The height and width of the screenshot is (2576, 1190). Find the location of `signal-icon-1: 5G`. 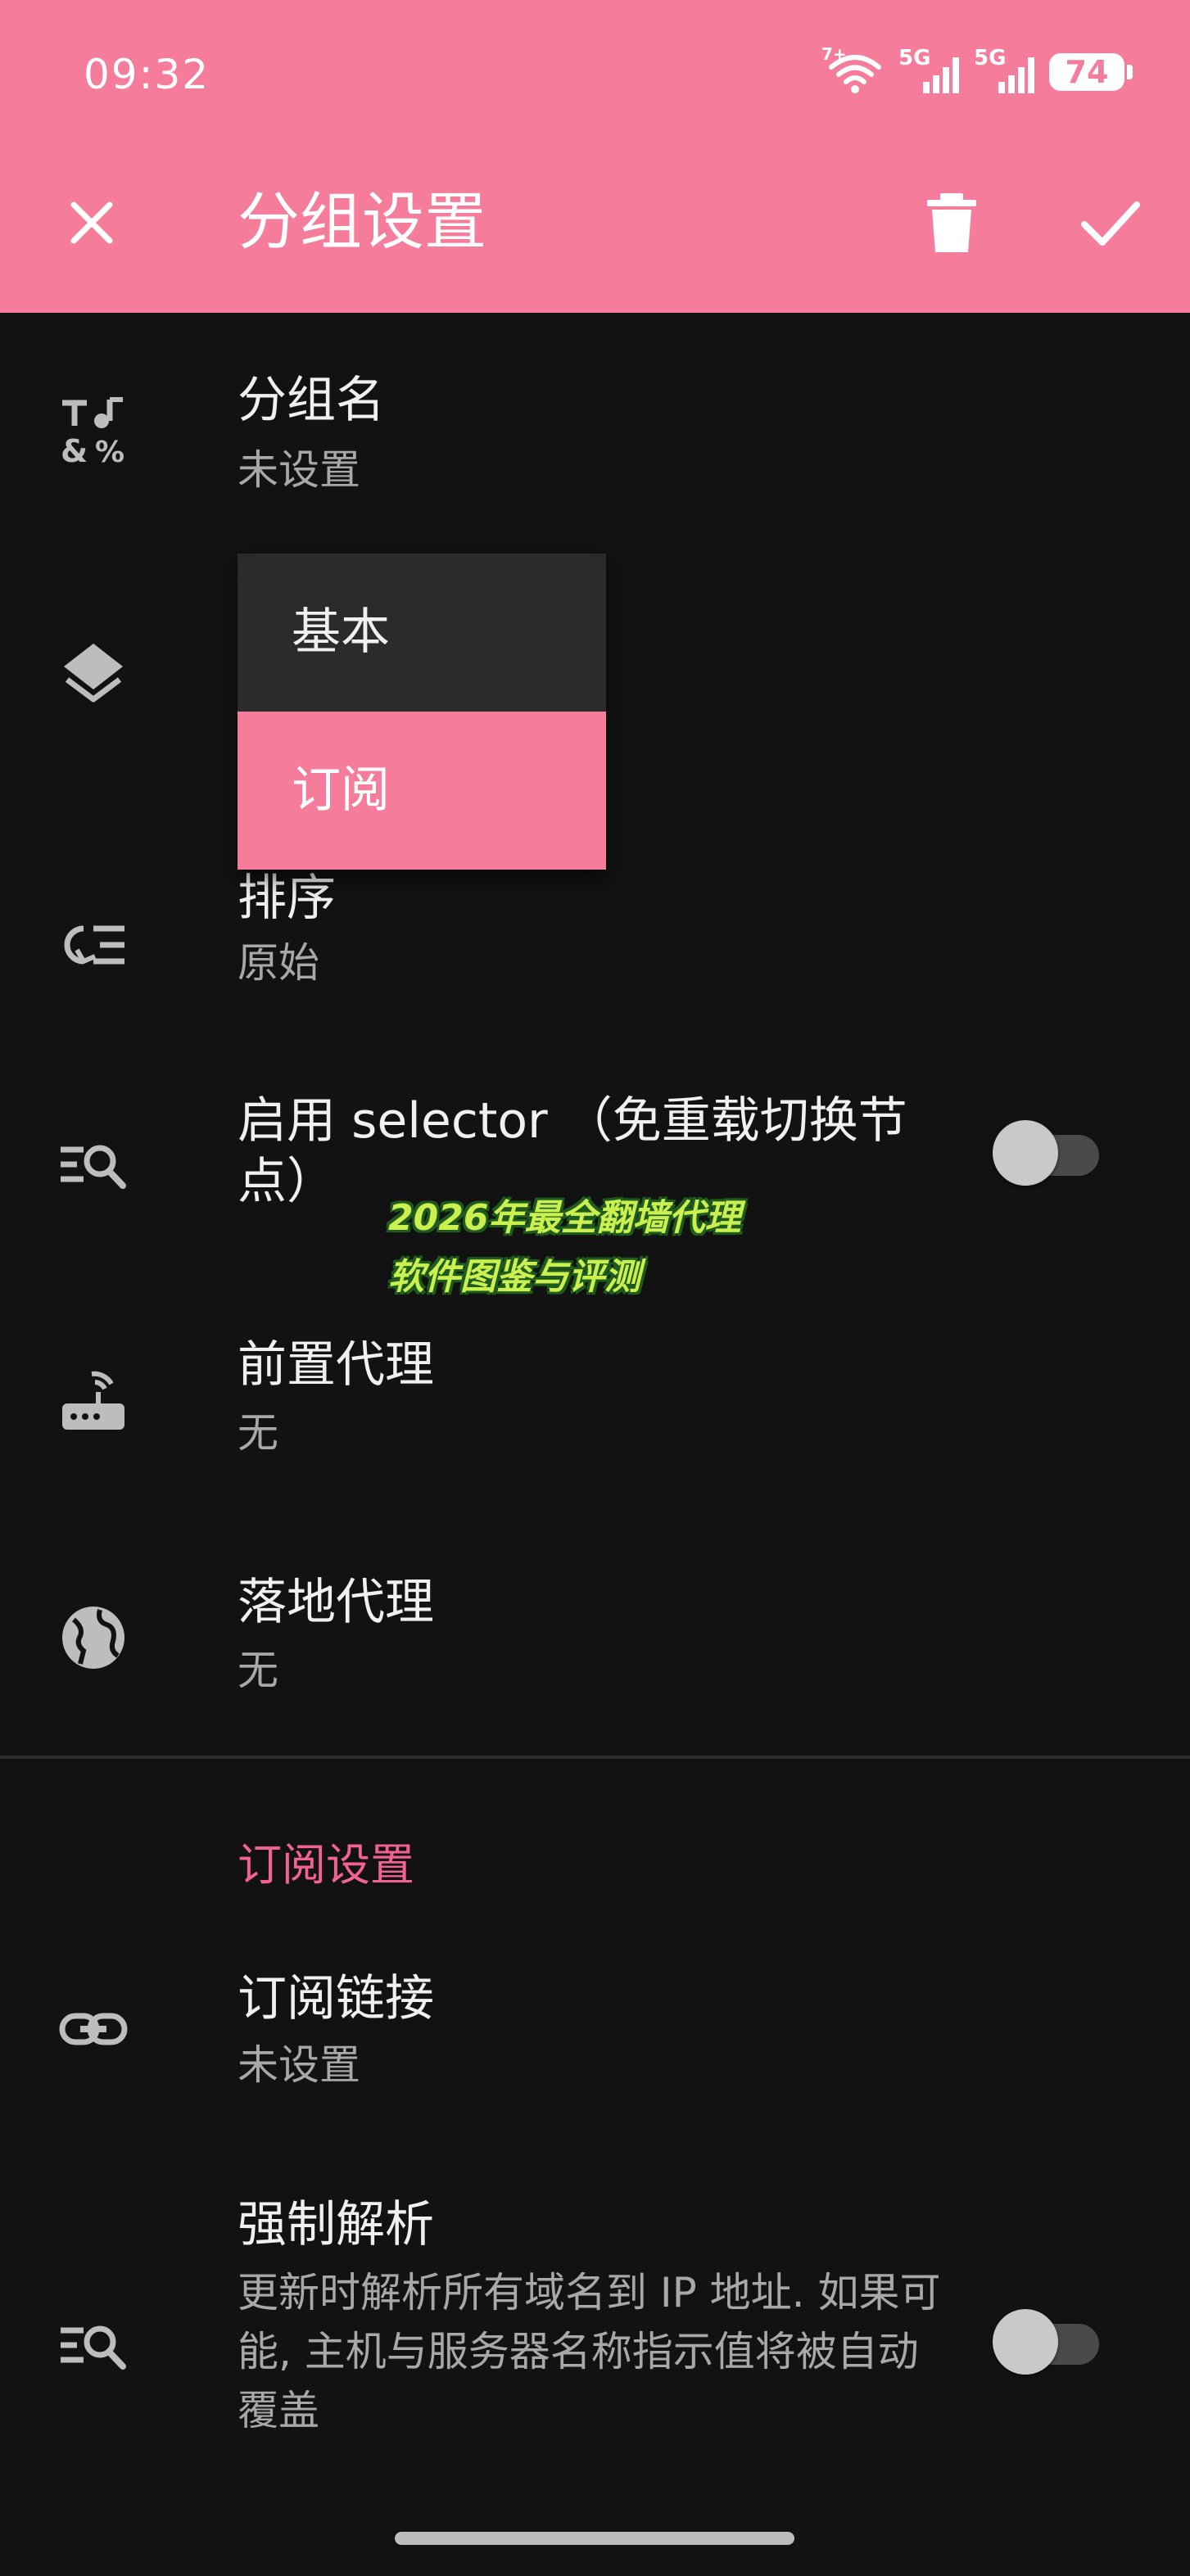

signal-icon-1: 5G is located at coordinates (928, 70).